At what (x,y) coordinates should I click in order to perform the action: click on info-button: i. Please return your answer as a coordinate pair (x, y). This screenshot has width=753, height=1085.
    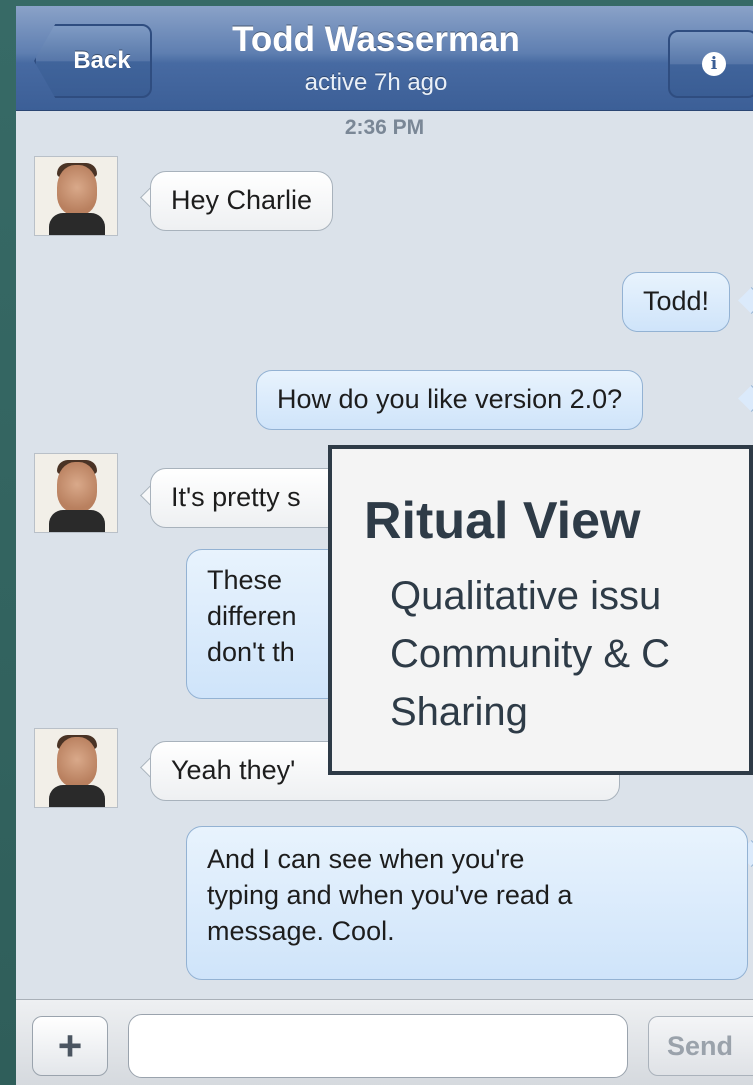
    Looking at the image, I should click on (710, 64).